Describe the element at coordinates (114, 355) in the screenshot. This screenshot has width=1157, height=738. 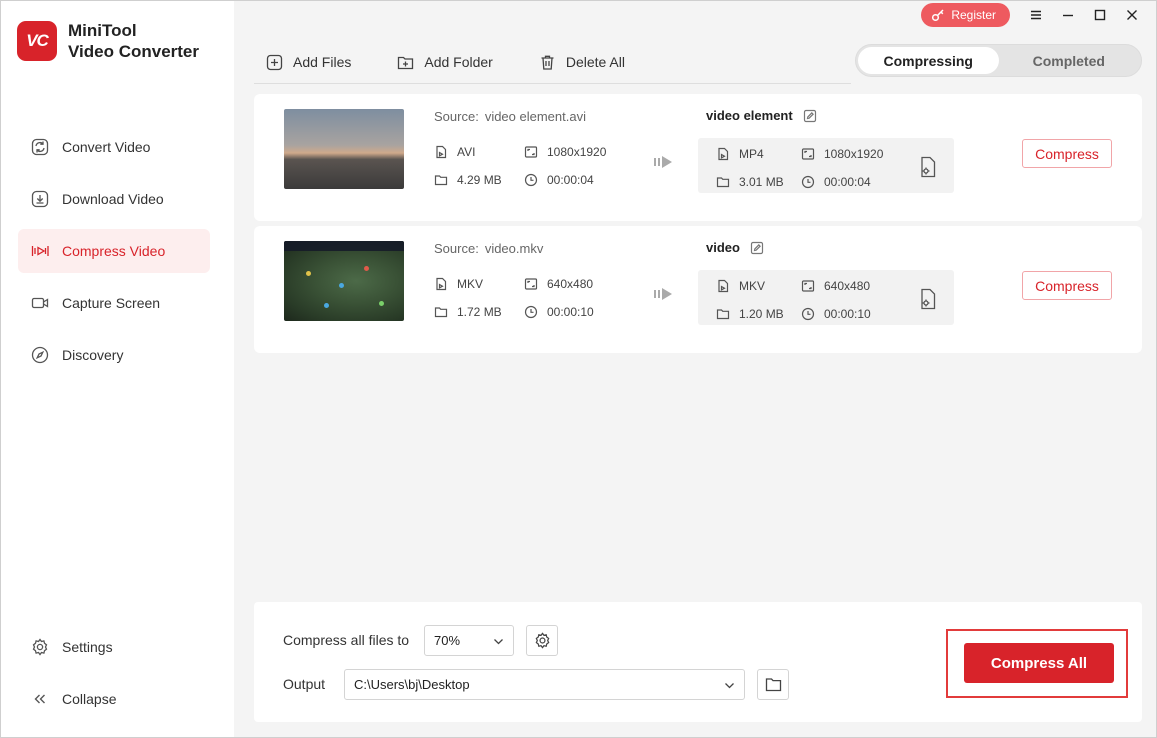
I see `sidebar-item-discovery: Discovery` at that location.